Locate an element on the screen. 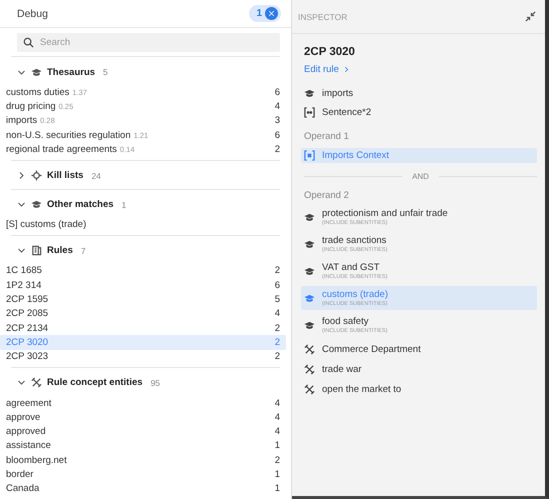 The width and height of the screenshot is (549, 499). search-icon is located at coordinates (28, 42).